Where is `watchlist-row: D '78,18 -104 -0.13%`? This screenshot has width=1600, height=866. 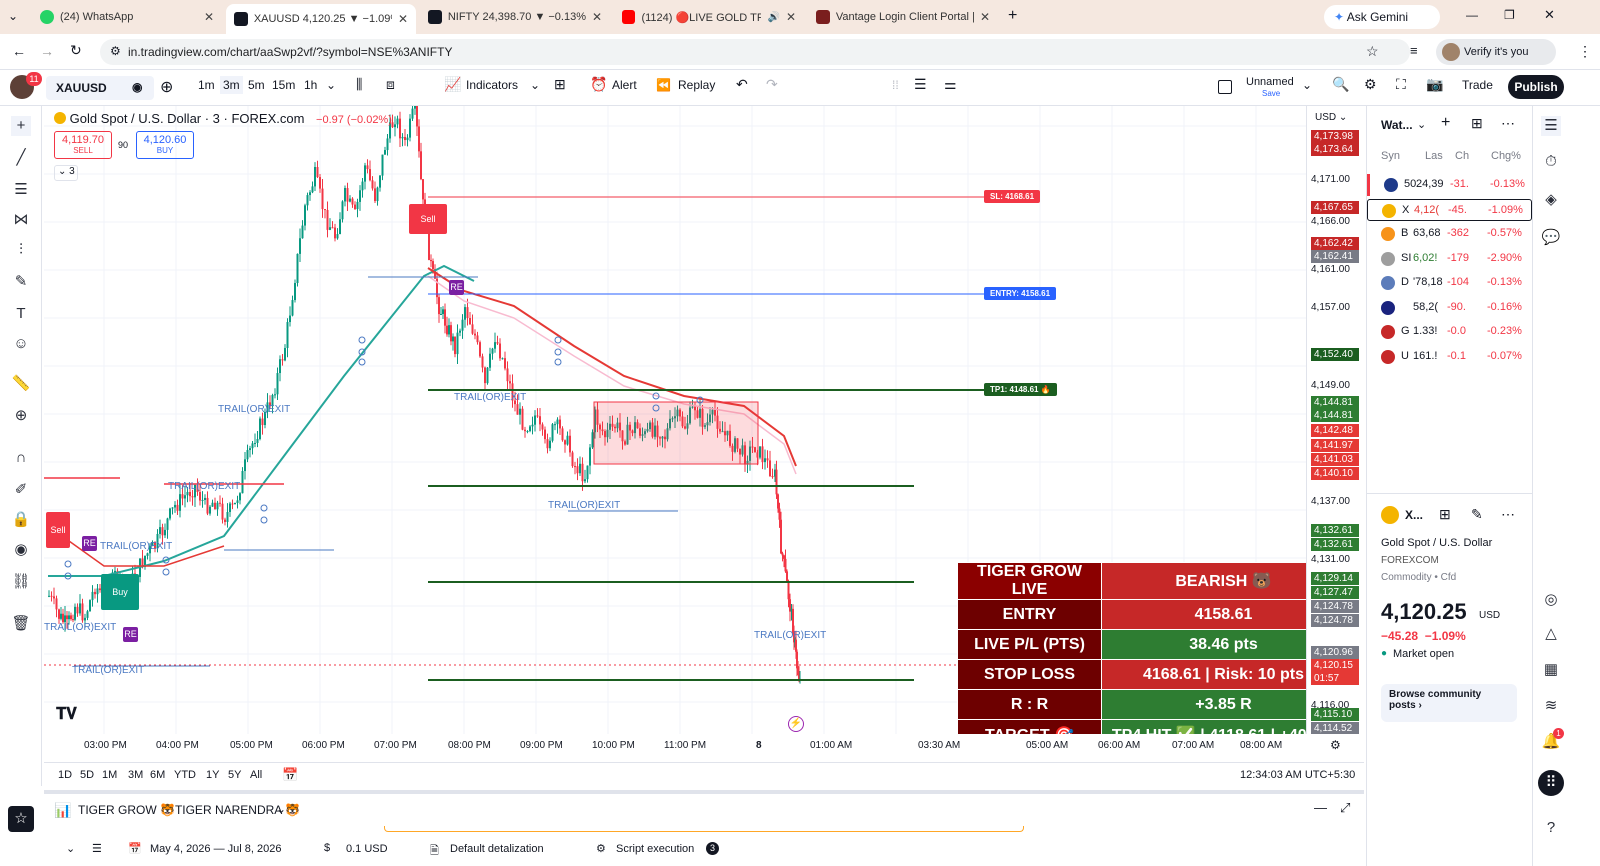 watchlist-row: D '78,18 -104 -0.13% is located at coordinates (1449, 283).